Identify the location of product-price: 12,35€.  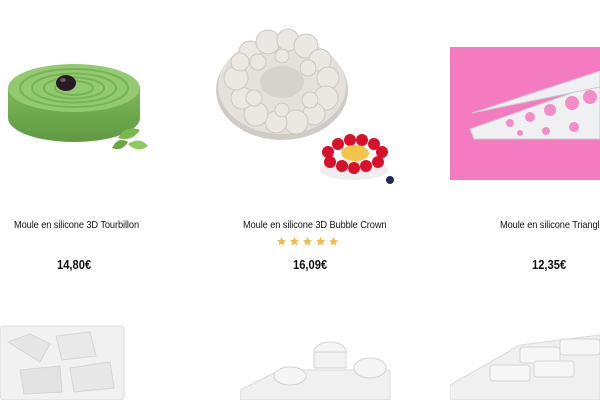
(549, 264).